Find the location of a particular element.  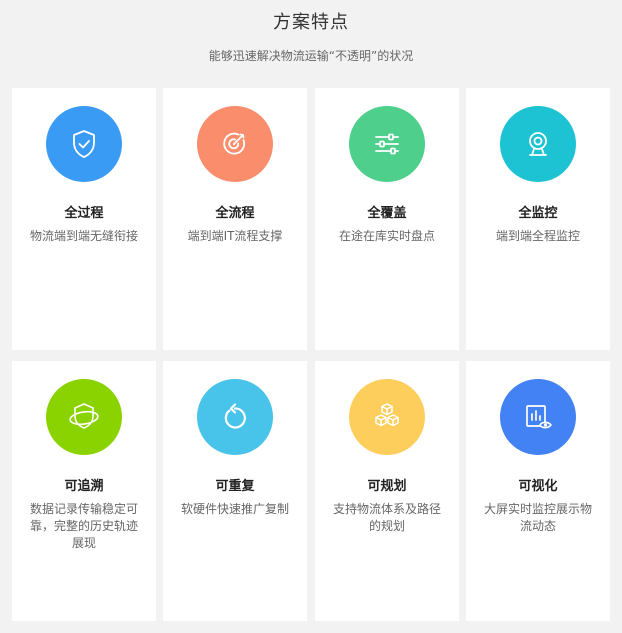

feature-title: 可追溯 is located at coordinates (84, 486).